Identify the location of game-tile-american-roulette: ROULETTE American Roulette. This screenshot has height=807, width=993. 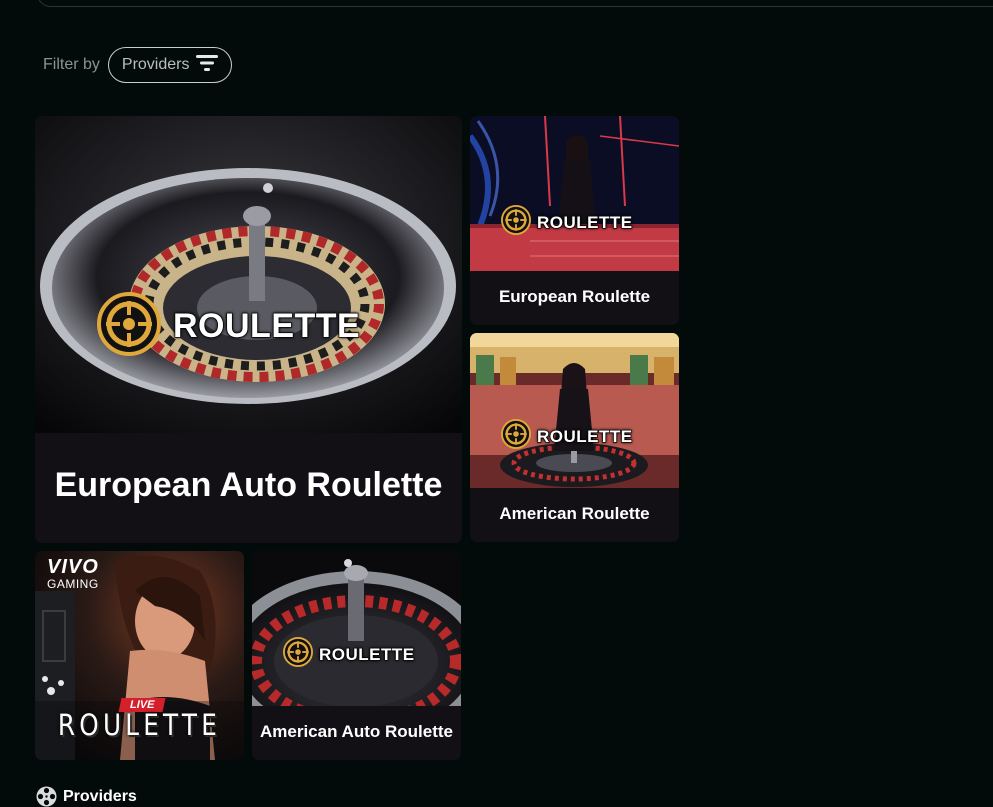
(574, 437).